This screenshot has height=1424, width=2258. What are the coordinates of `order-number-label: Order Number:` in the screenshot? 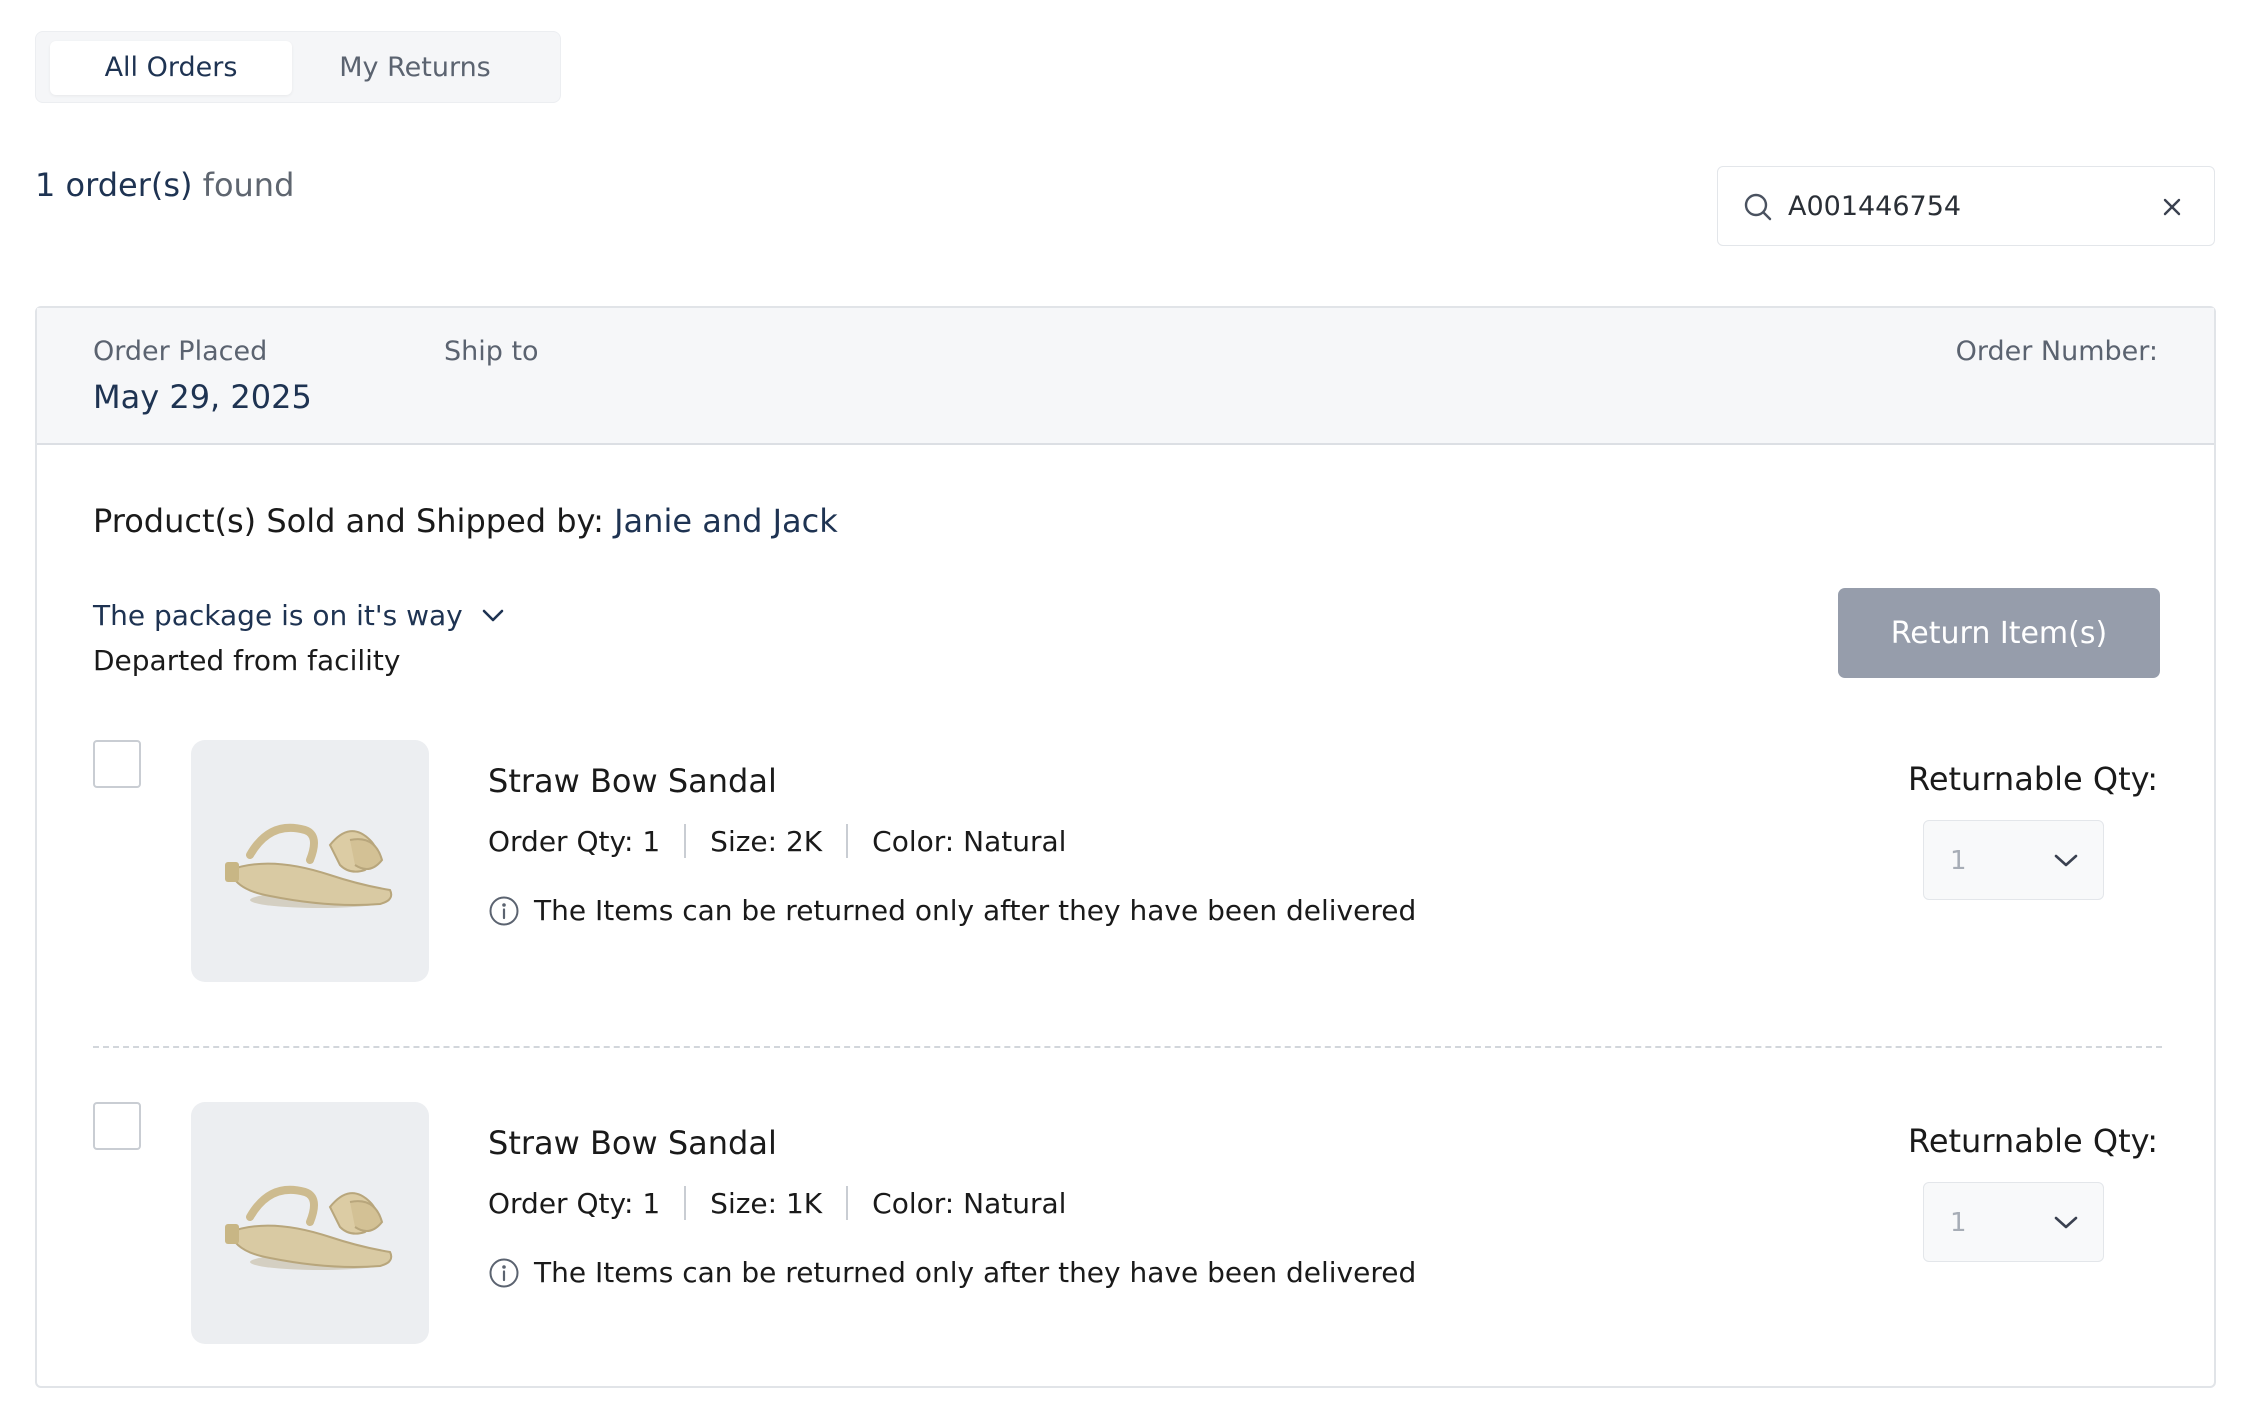 It's located at (2056, 351).